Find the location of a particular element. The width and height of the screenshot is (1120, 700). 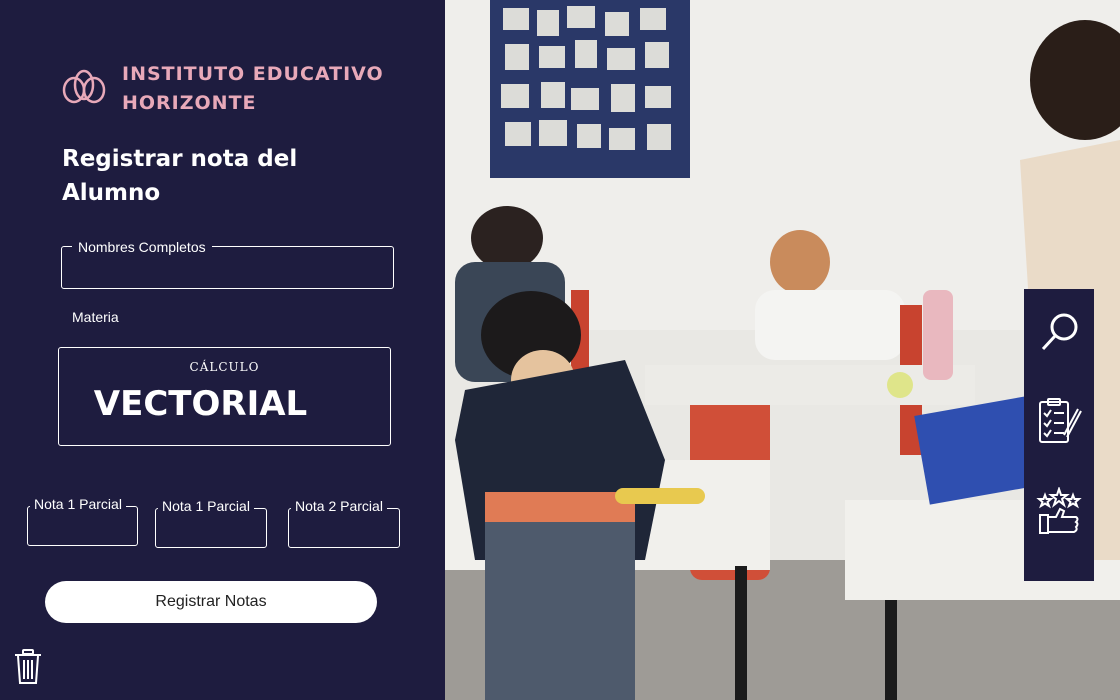

nota2-label: Nota 1 Parcial is located at coordinates (206, 506).